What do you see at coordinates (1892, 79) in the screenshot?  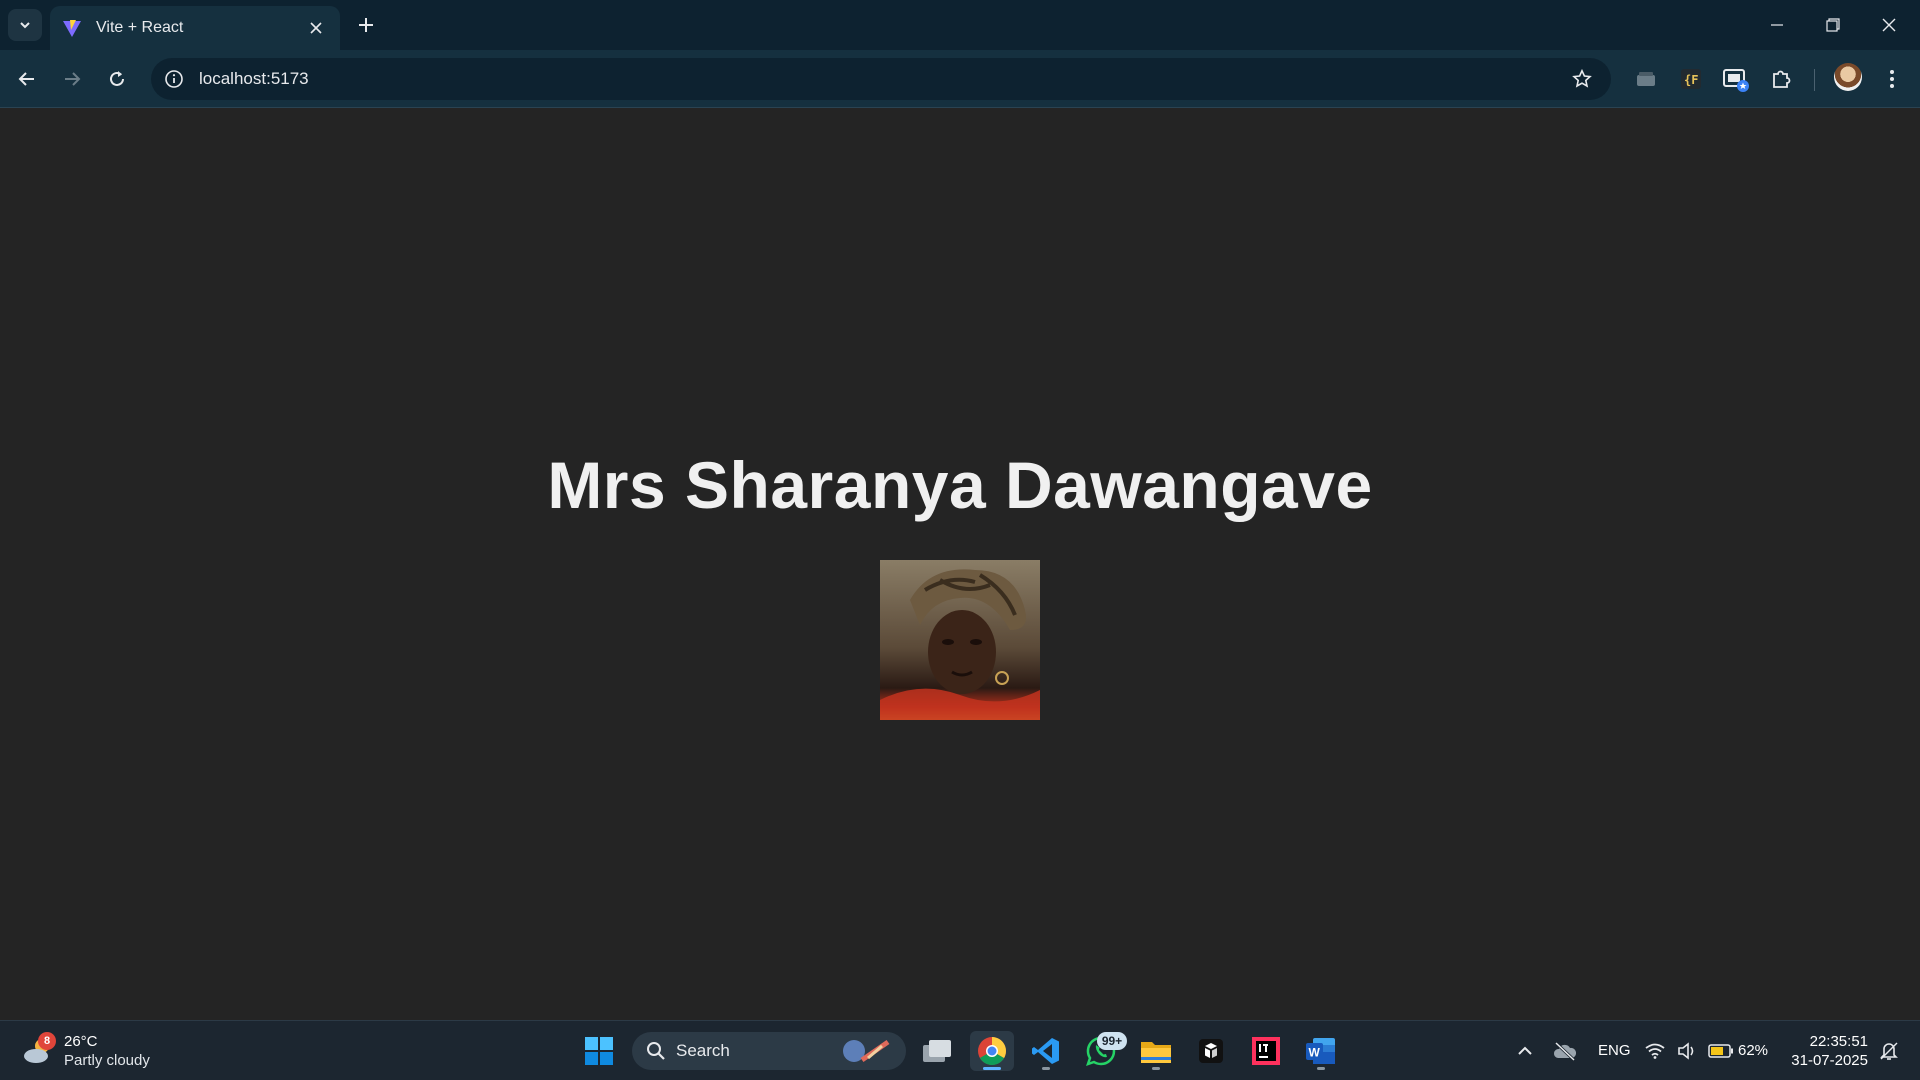 I see `browser-menu-icon` at bounding box center [1892, 79].